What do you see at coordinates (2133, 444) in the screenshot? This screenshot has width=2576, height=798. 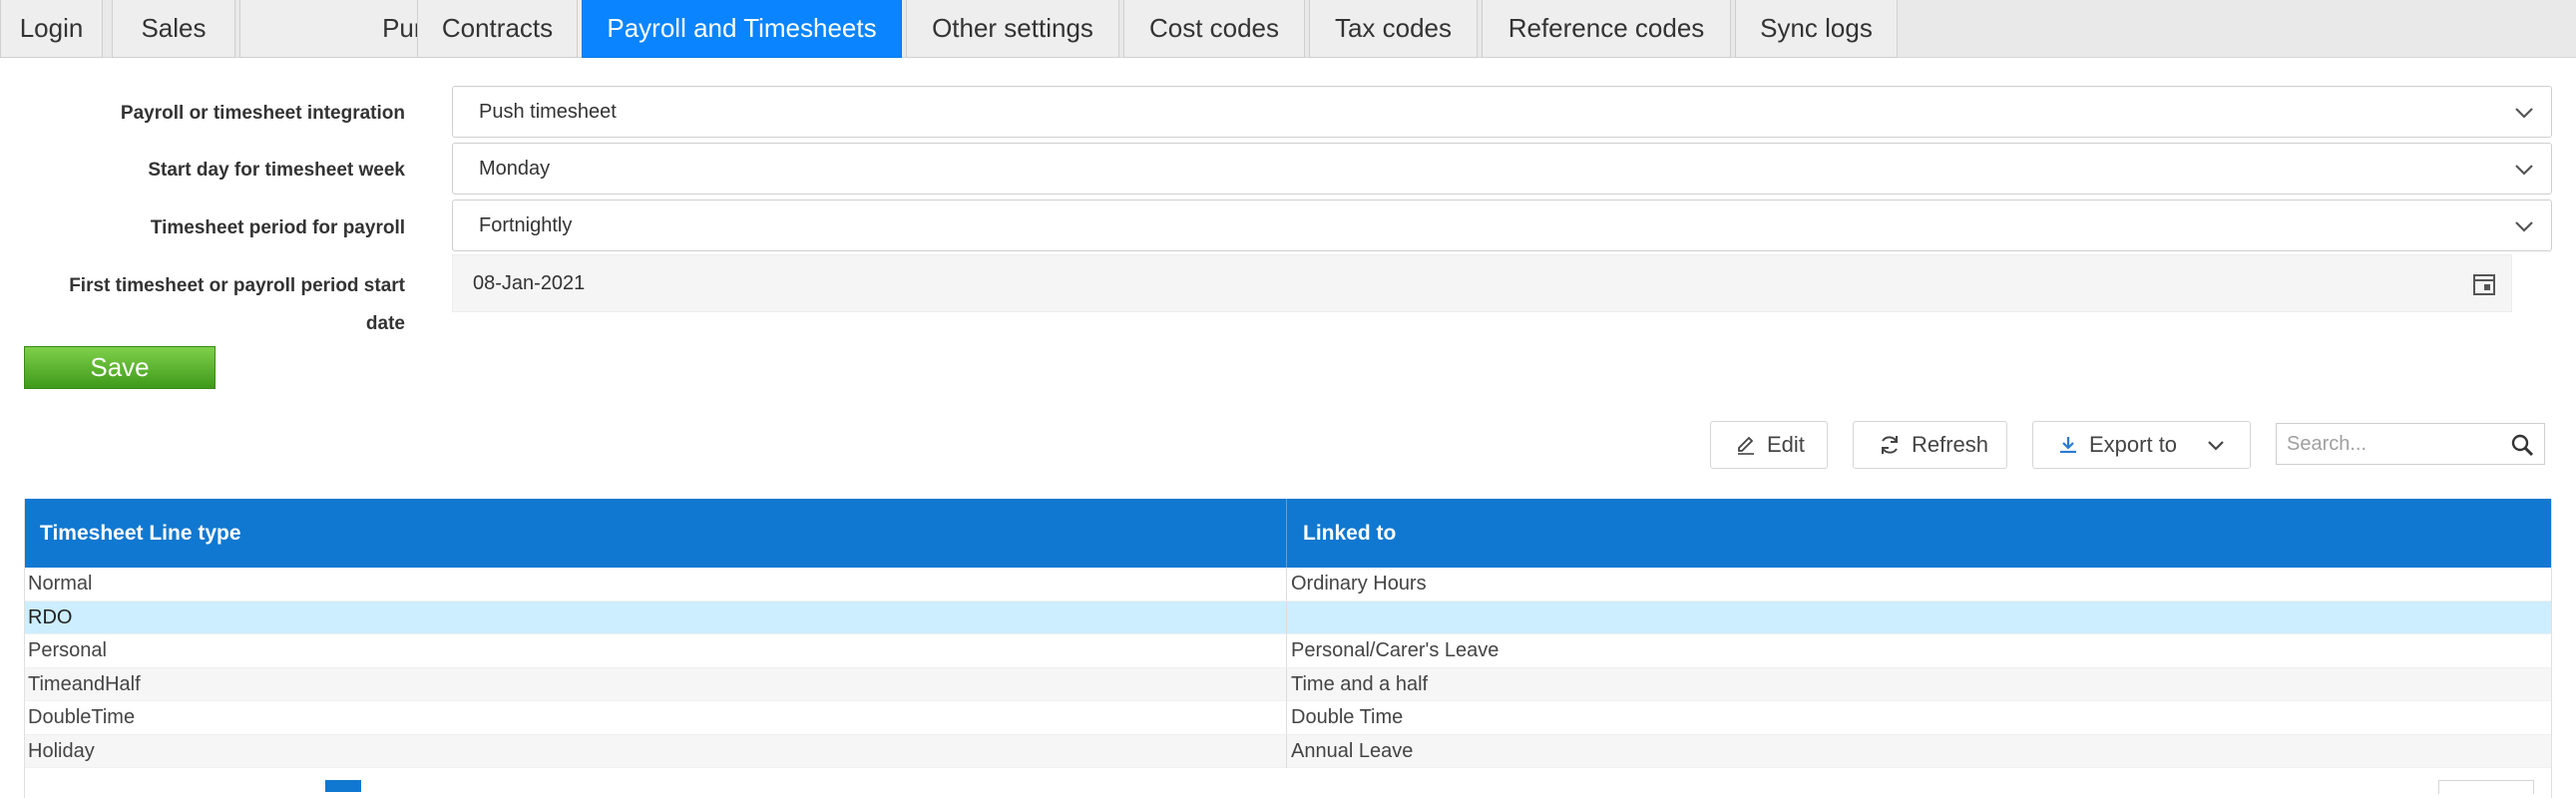 I see `export-label: Export to` at bounding box center [2133, 444].